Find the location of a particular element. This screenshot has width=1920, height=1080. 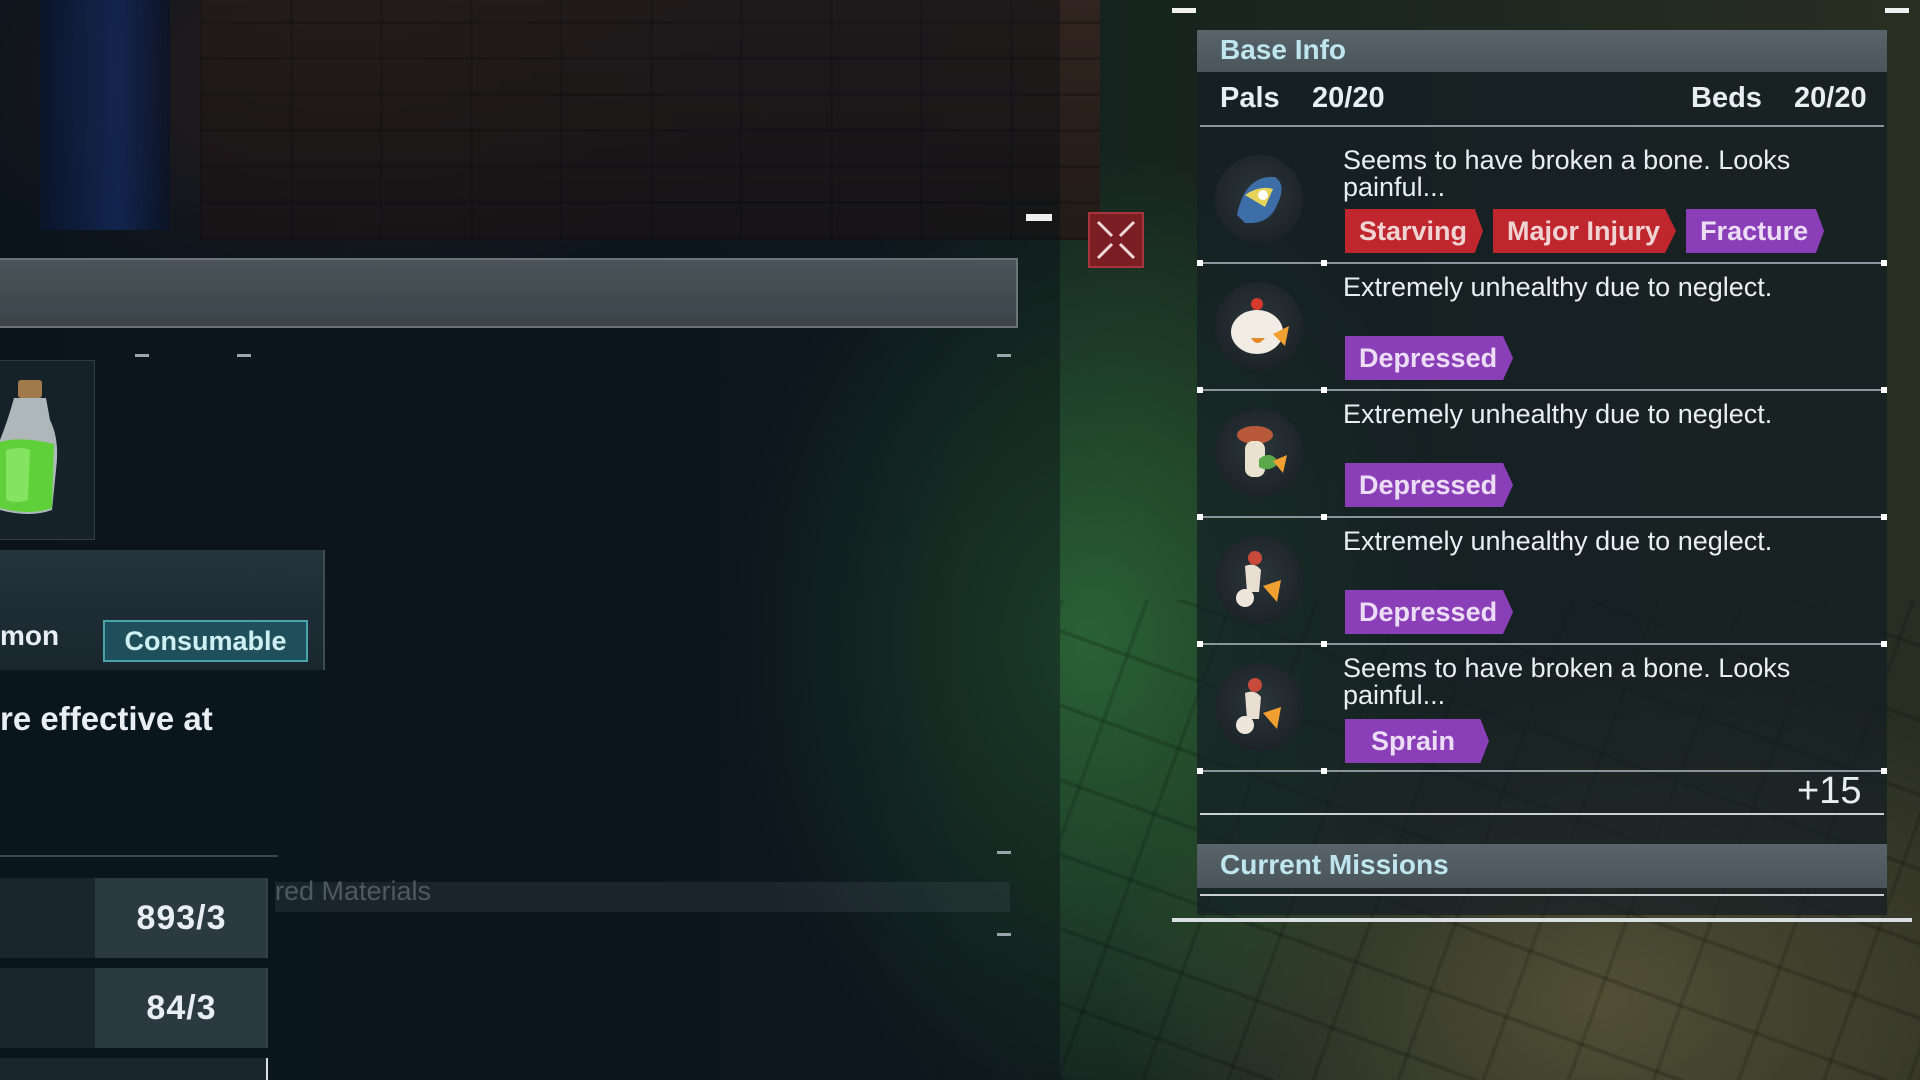

beds-label: Beds is located at coordinates (1726, 98).